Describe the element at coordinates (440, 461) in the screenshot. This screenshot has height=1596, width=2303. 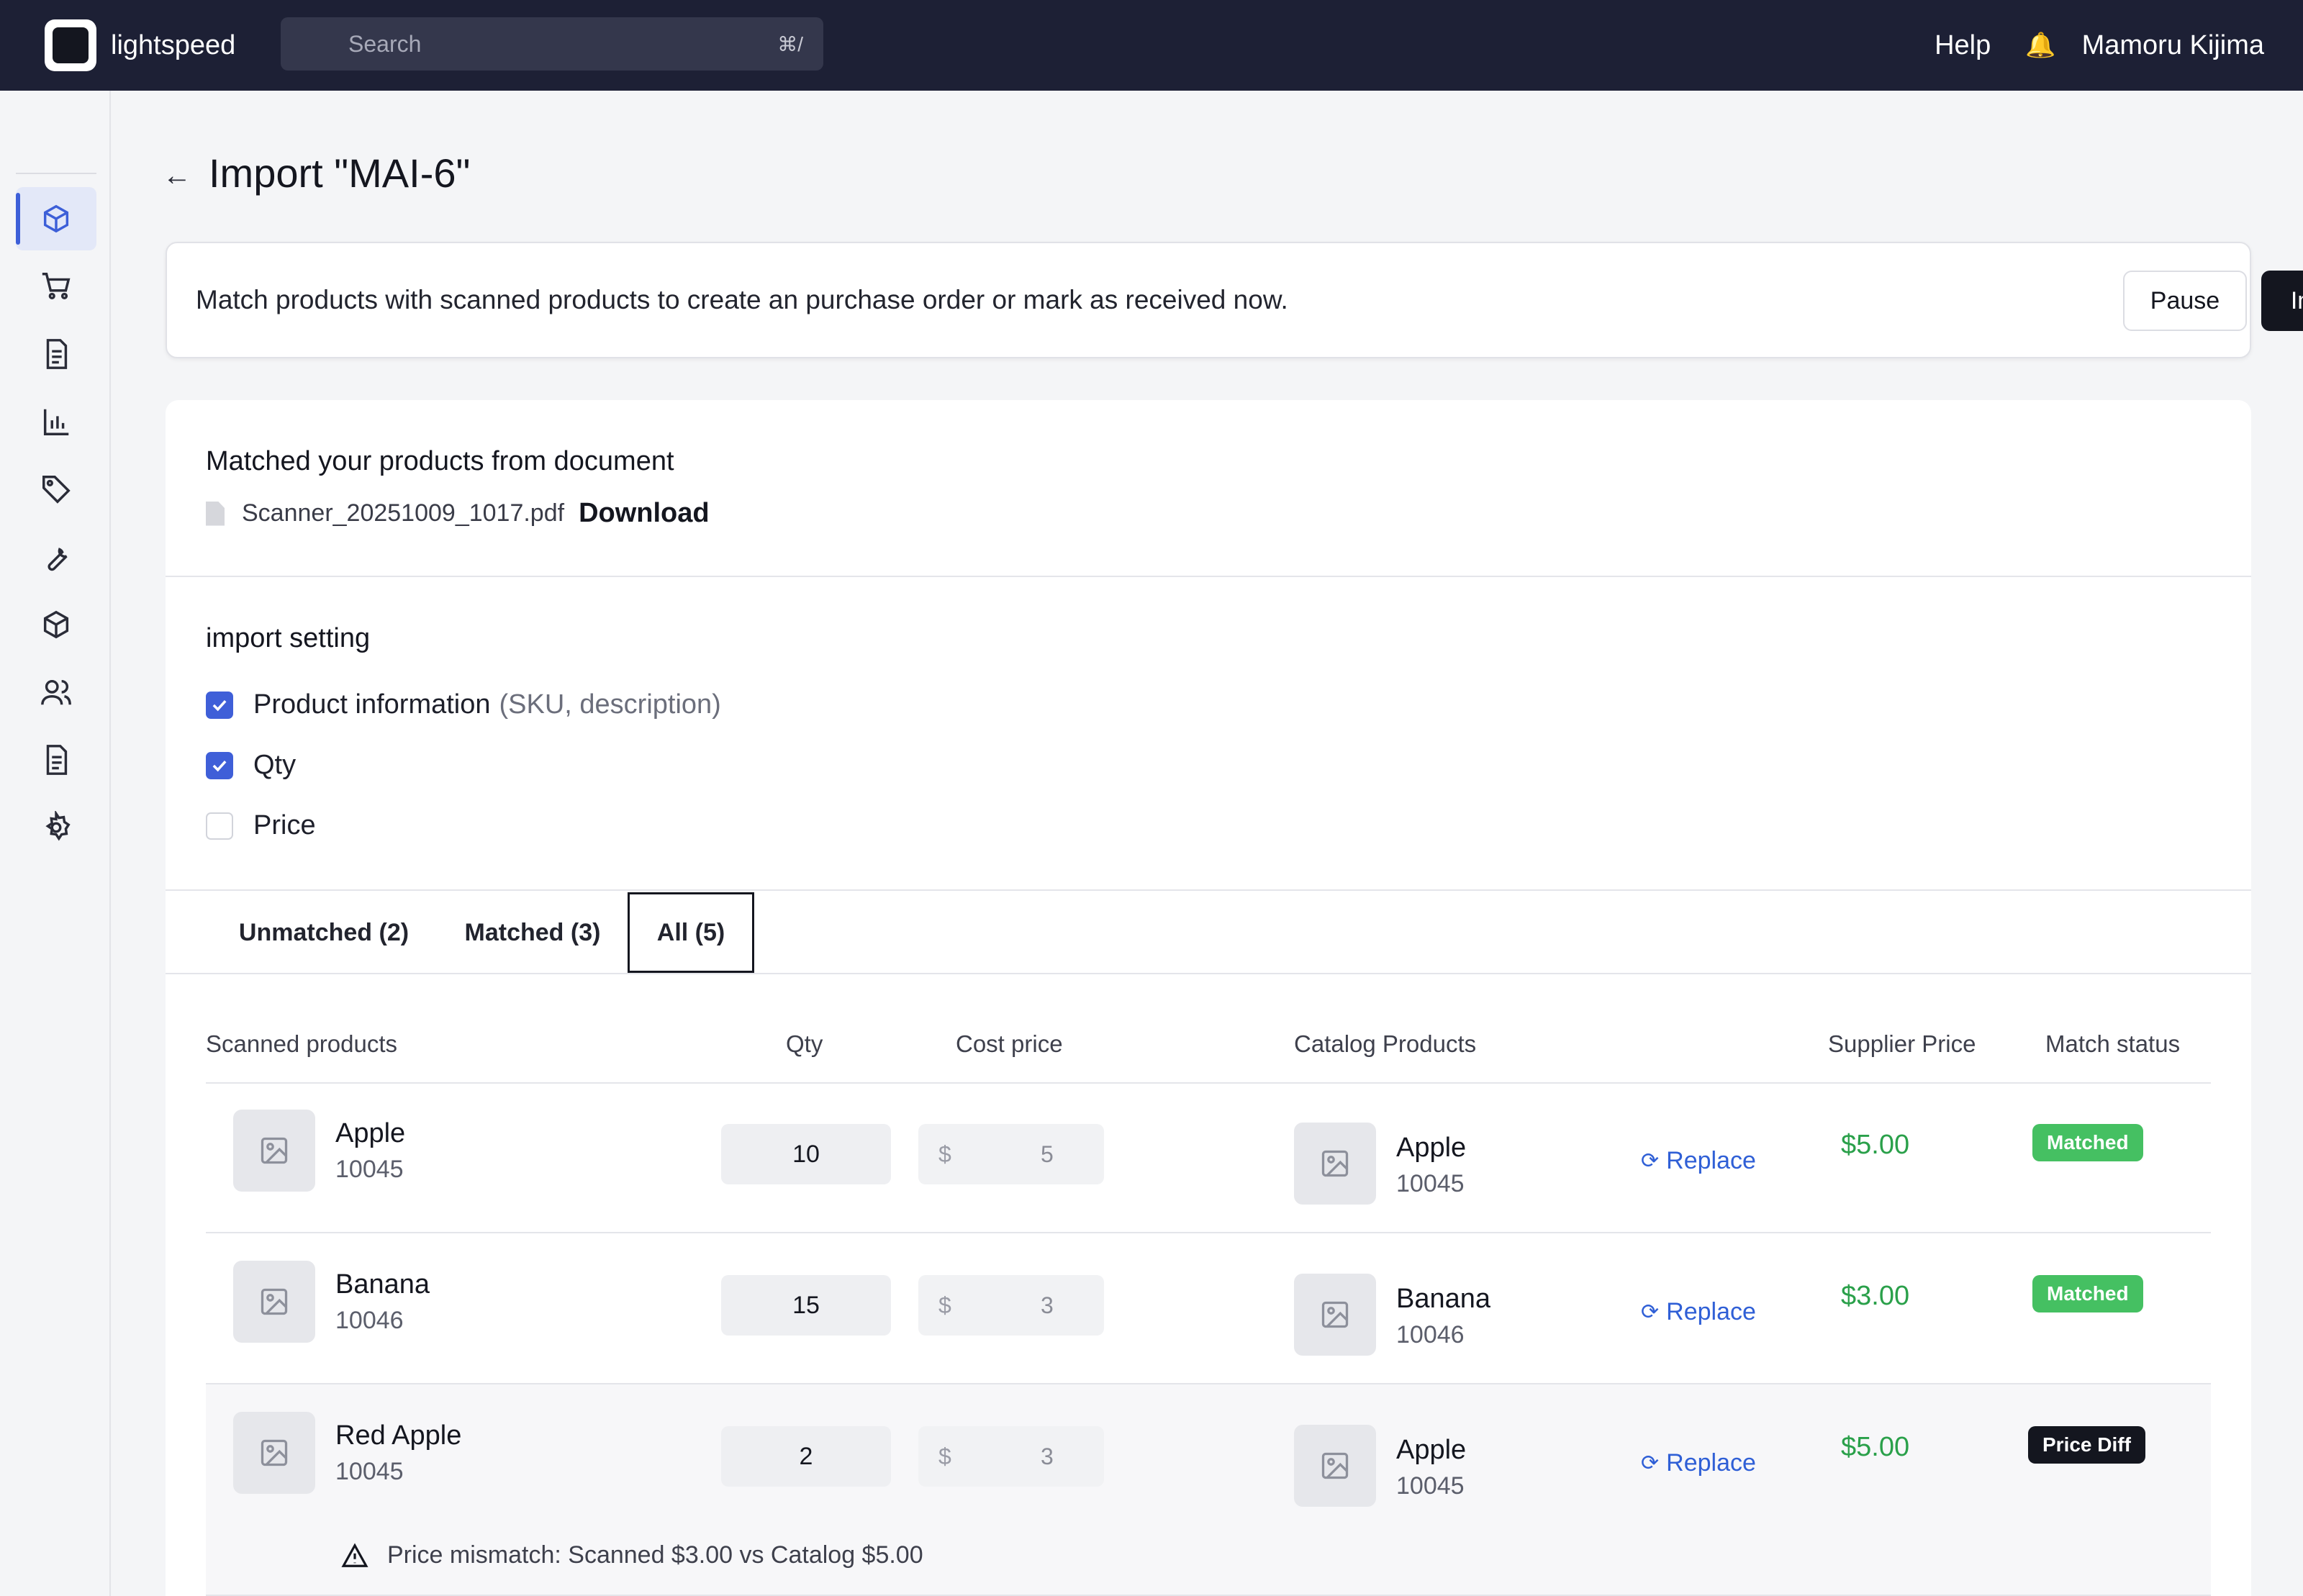
I see `document-heading: Matched your products from document` at that location.